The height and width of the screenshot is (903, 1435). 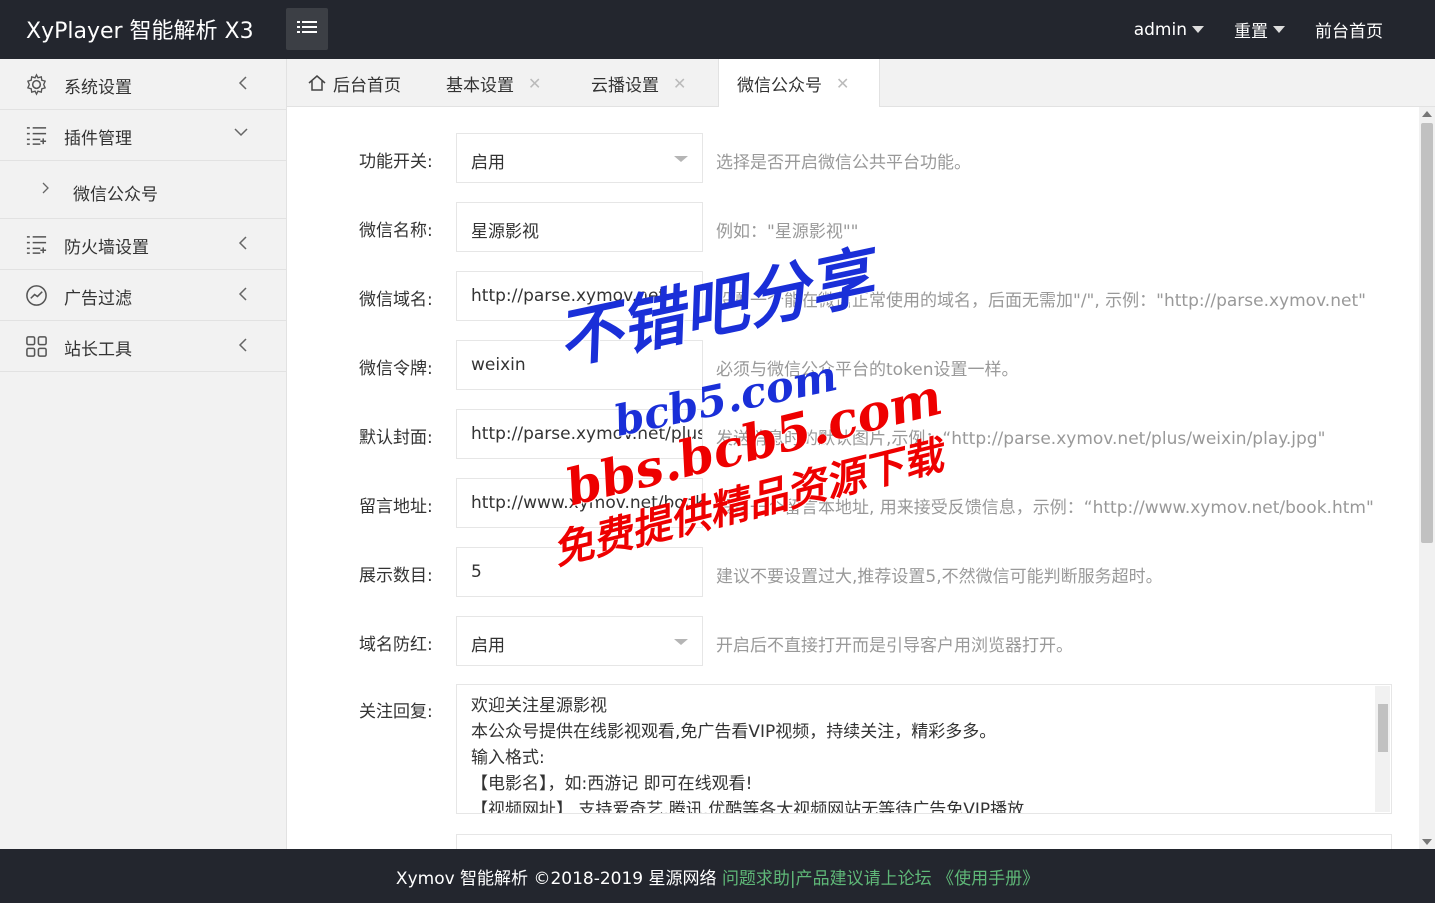 What do you see at coordinates (98, 88) in the screenshot?
I see `sidebar-item-label: 系统设置` at bounding box center [98, 88].